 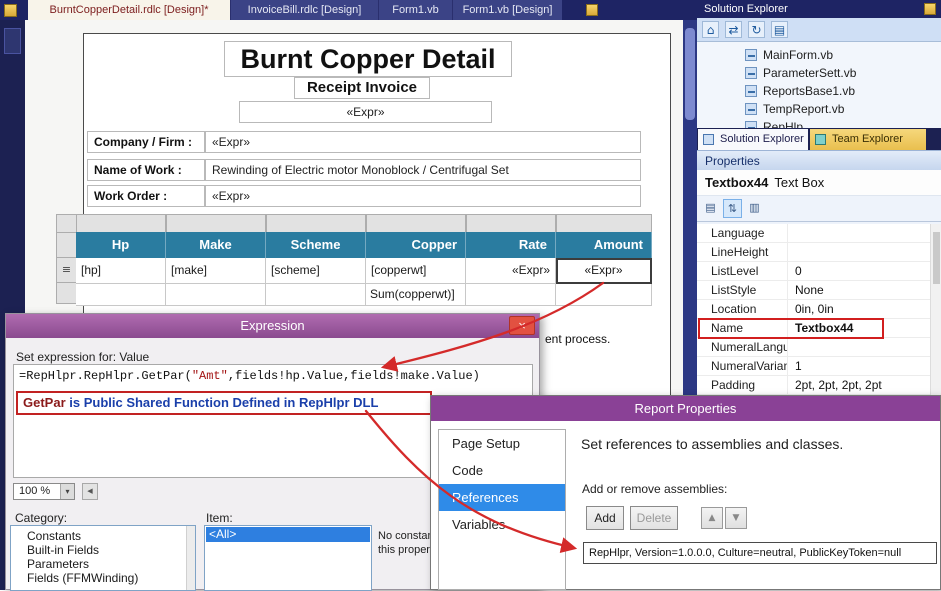 I want to click on home-icon: ⌂, so click(x=710, y=29).